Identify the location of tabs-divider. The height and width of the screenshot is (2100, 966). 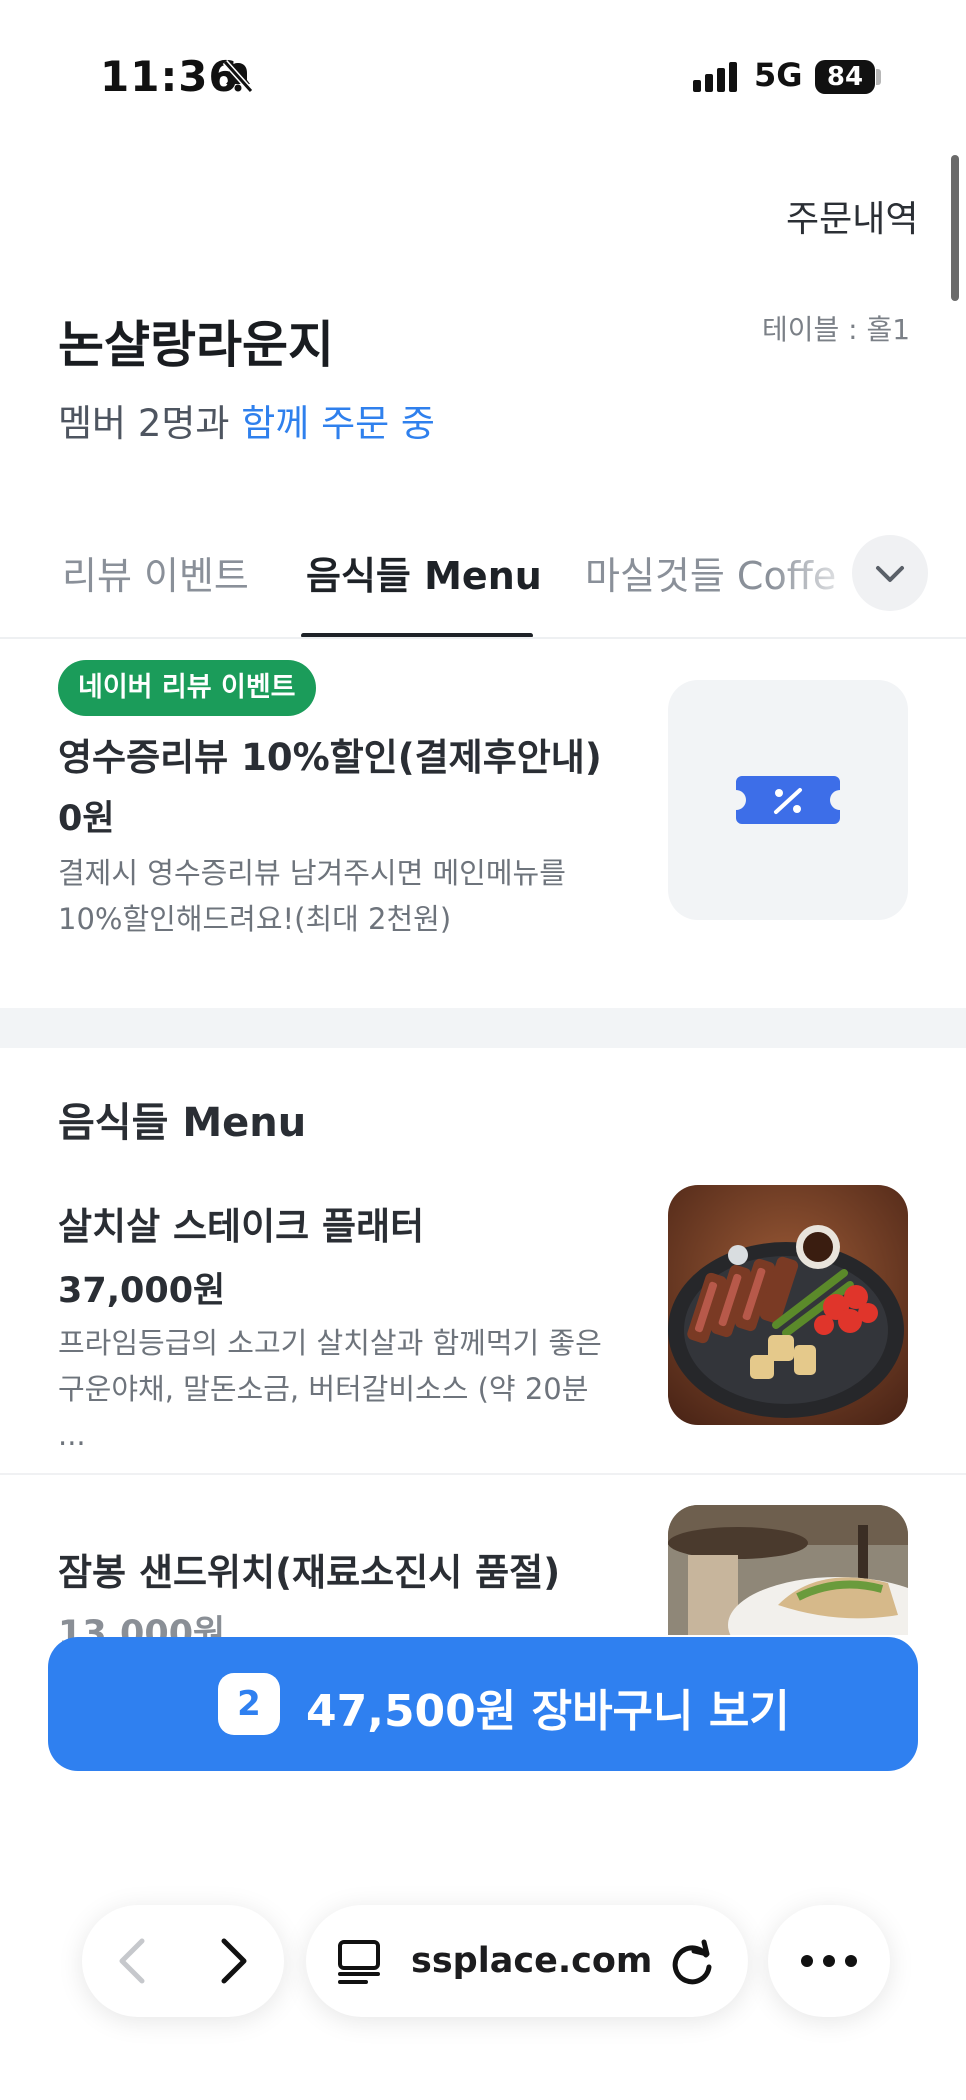
(483, 638).